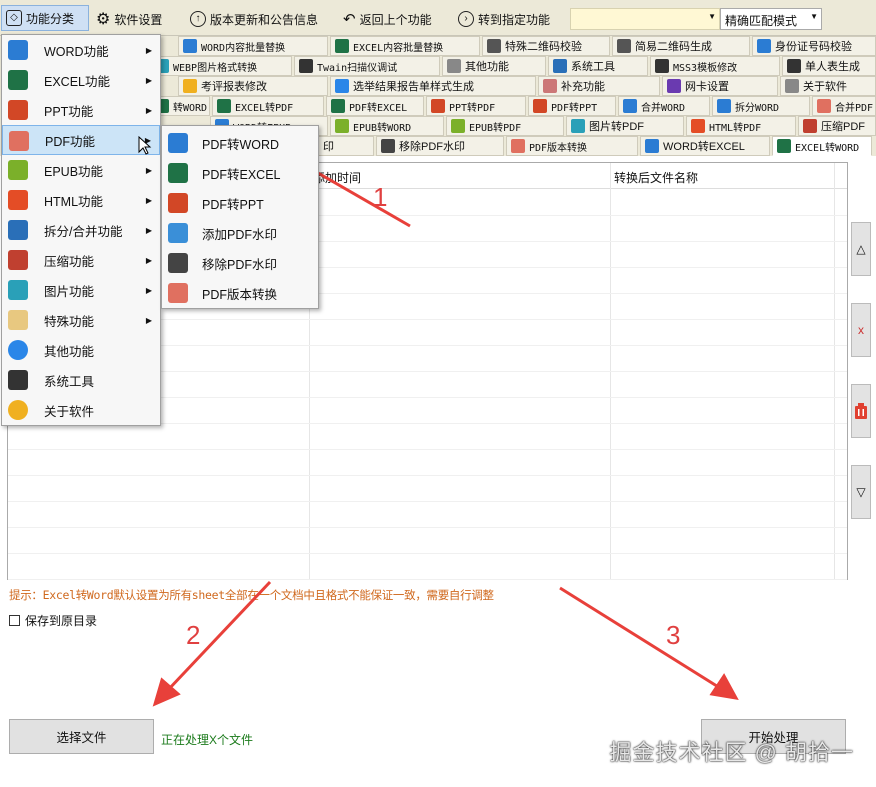 This screenshot has width=876, height=787. Describe the element at coordinates (145, 145) in the screenshot. I see `mouse-cursor-icon` at that location.